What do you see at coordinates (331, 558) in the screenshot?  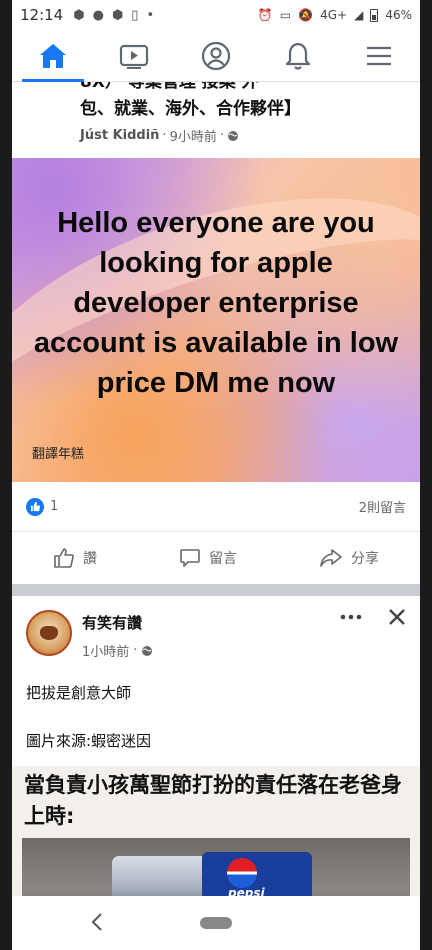 I see `share-icon` at bounding box center [331, 558].